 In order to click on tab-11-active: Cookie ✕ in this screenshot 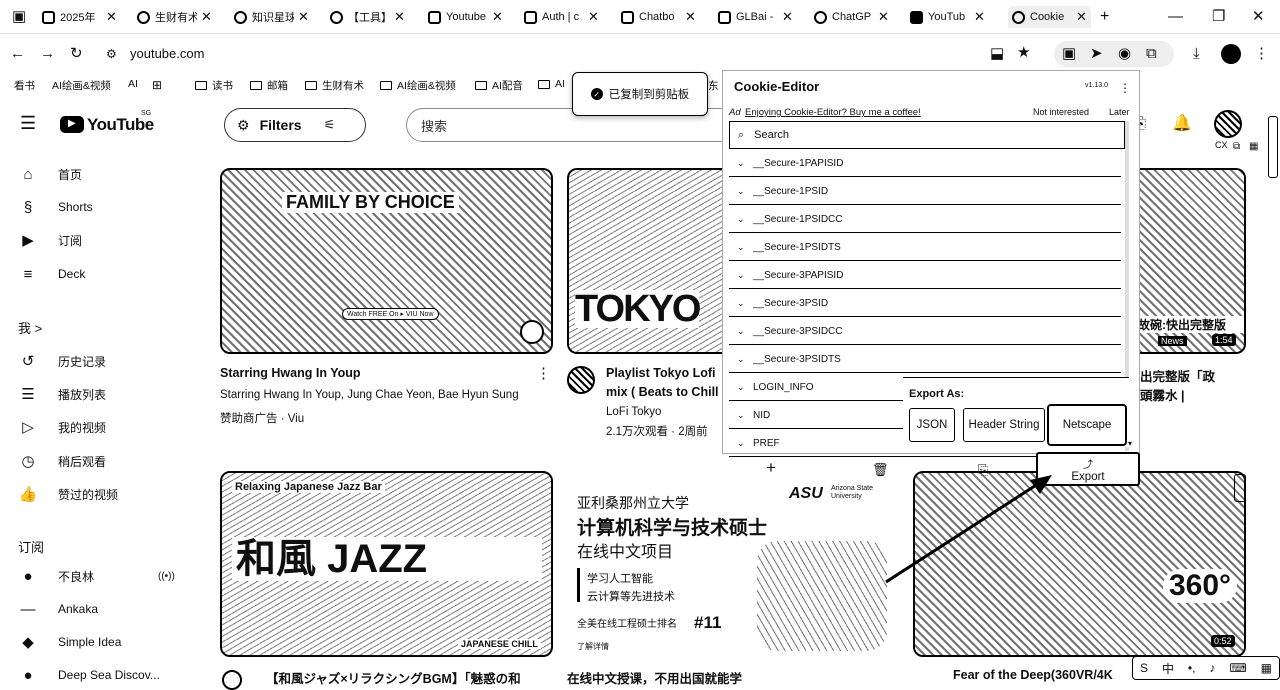, I will do `click(1049, 17)`.